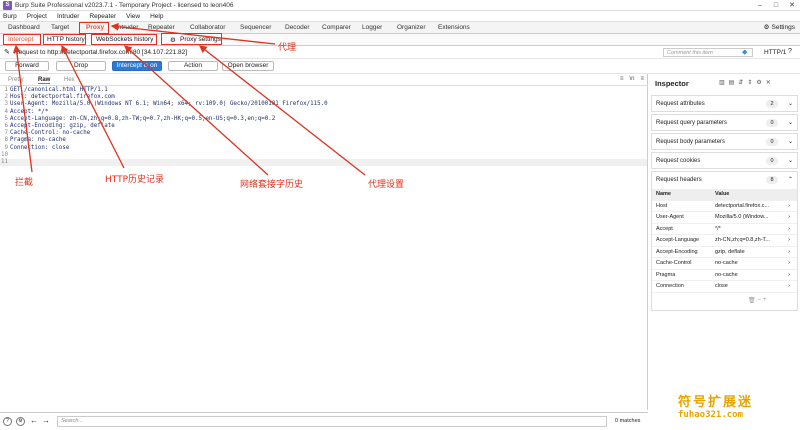  Describe the element at coordinates (297, 27) in the screenshot. I see `tab-decoder: Decoder` at that location.